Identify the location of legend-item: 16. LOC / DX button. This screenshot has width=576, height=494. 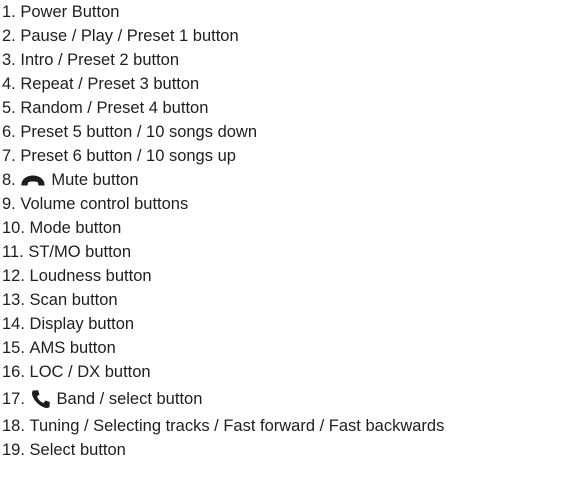
(288, 372).